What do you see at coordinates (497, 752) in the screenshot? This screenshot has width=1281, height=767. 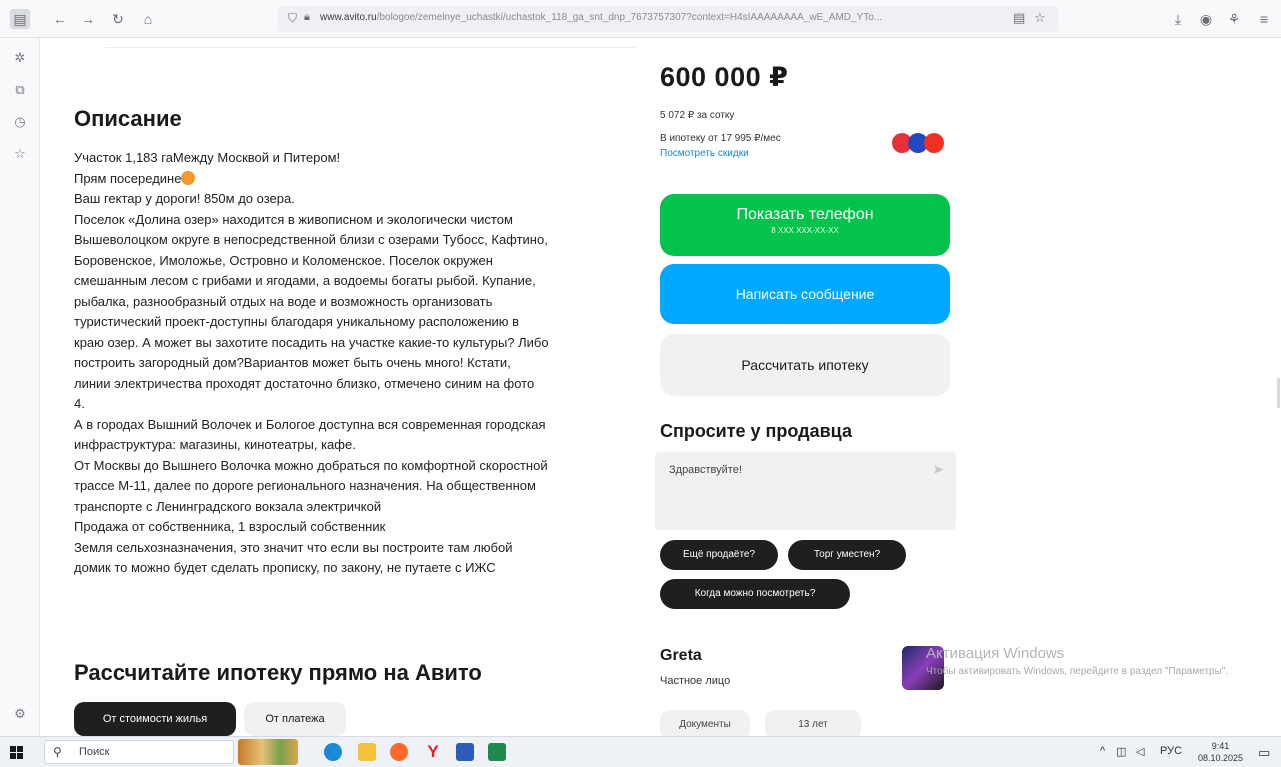 I see `excel-icon` at bounding box center [497, 752].